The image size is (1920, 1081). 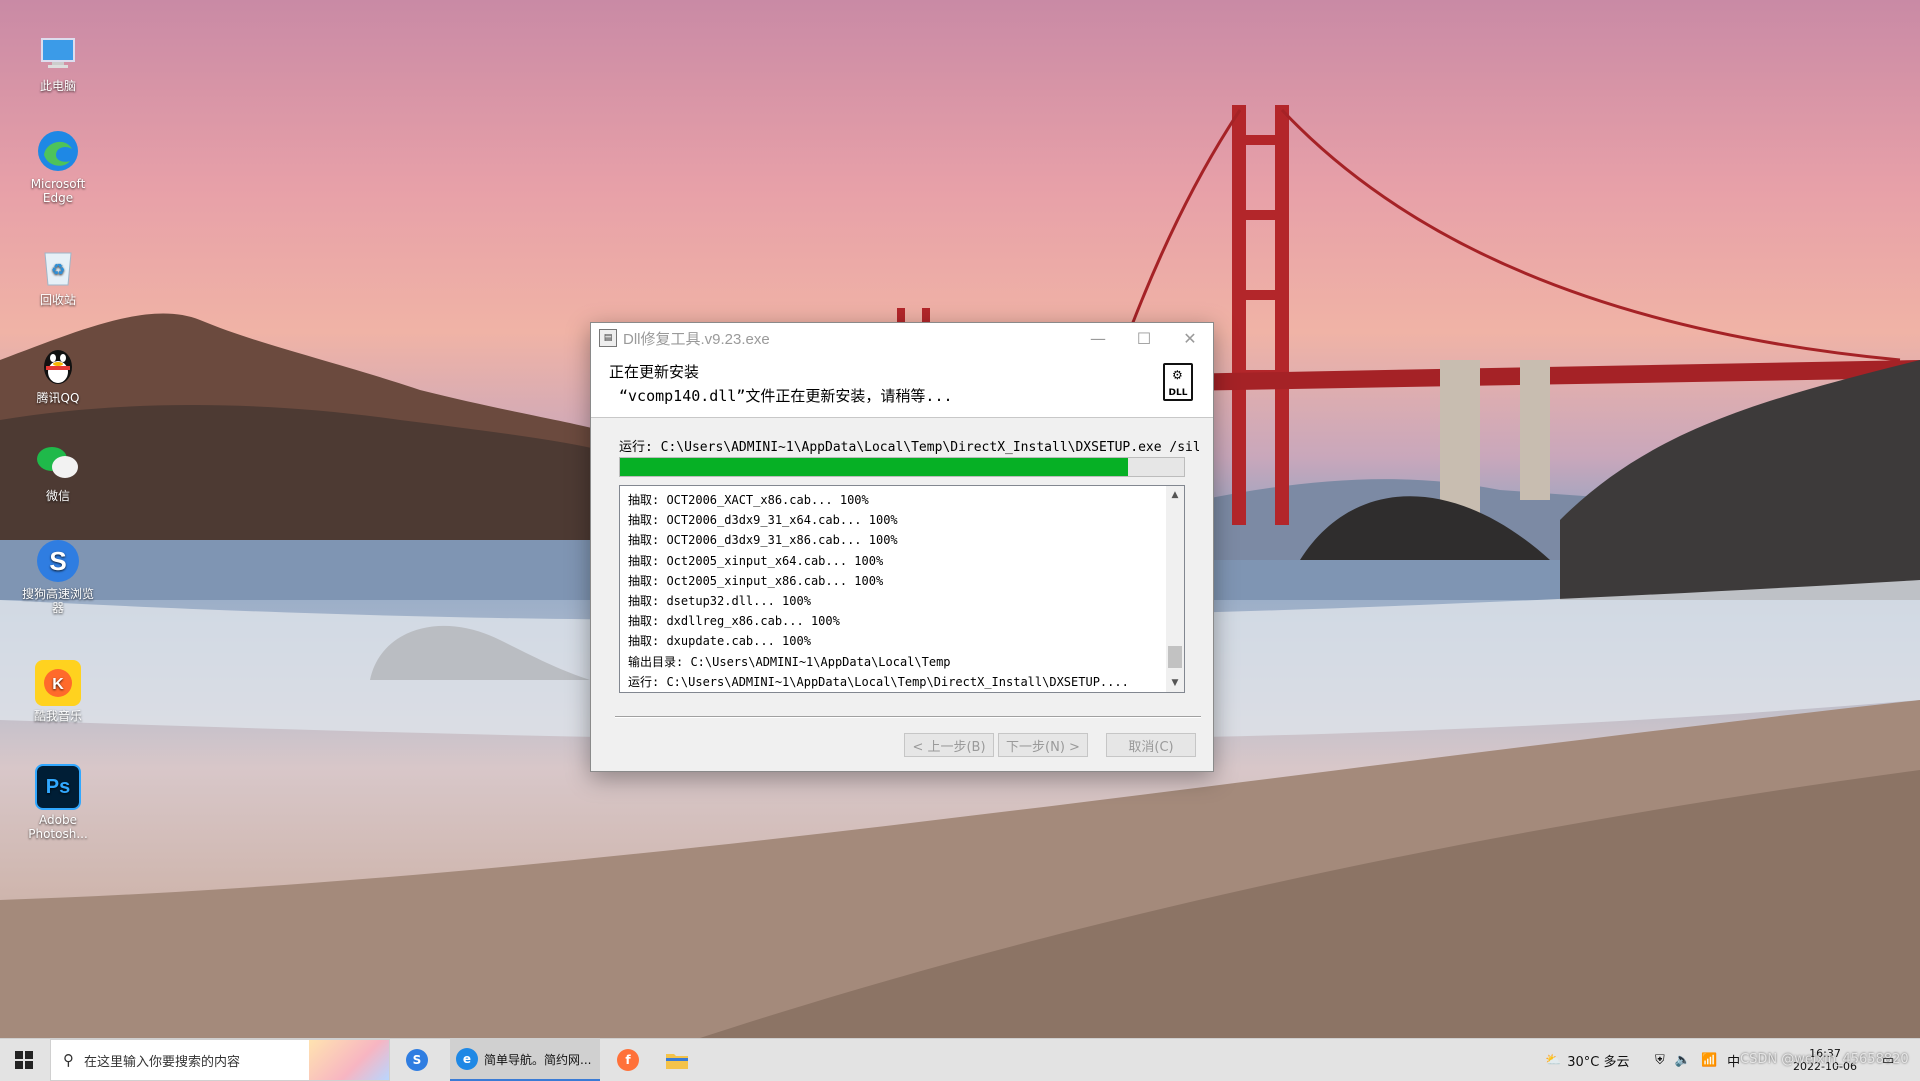 What do you see at coordinates (763, 520) in the screenshot?
I see `log-line: 抽取: OCT2006_d3dx9_31_x64.cab... 100%` at bounding box center [763, 520].